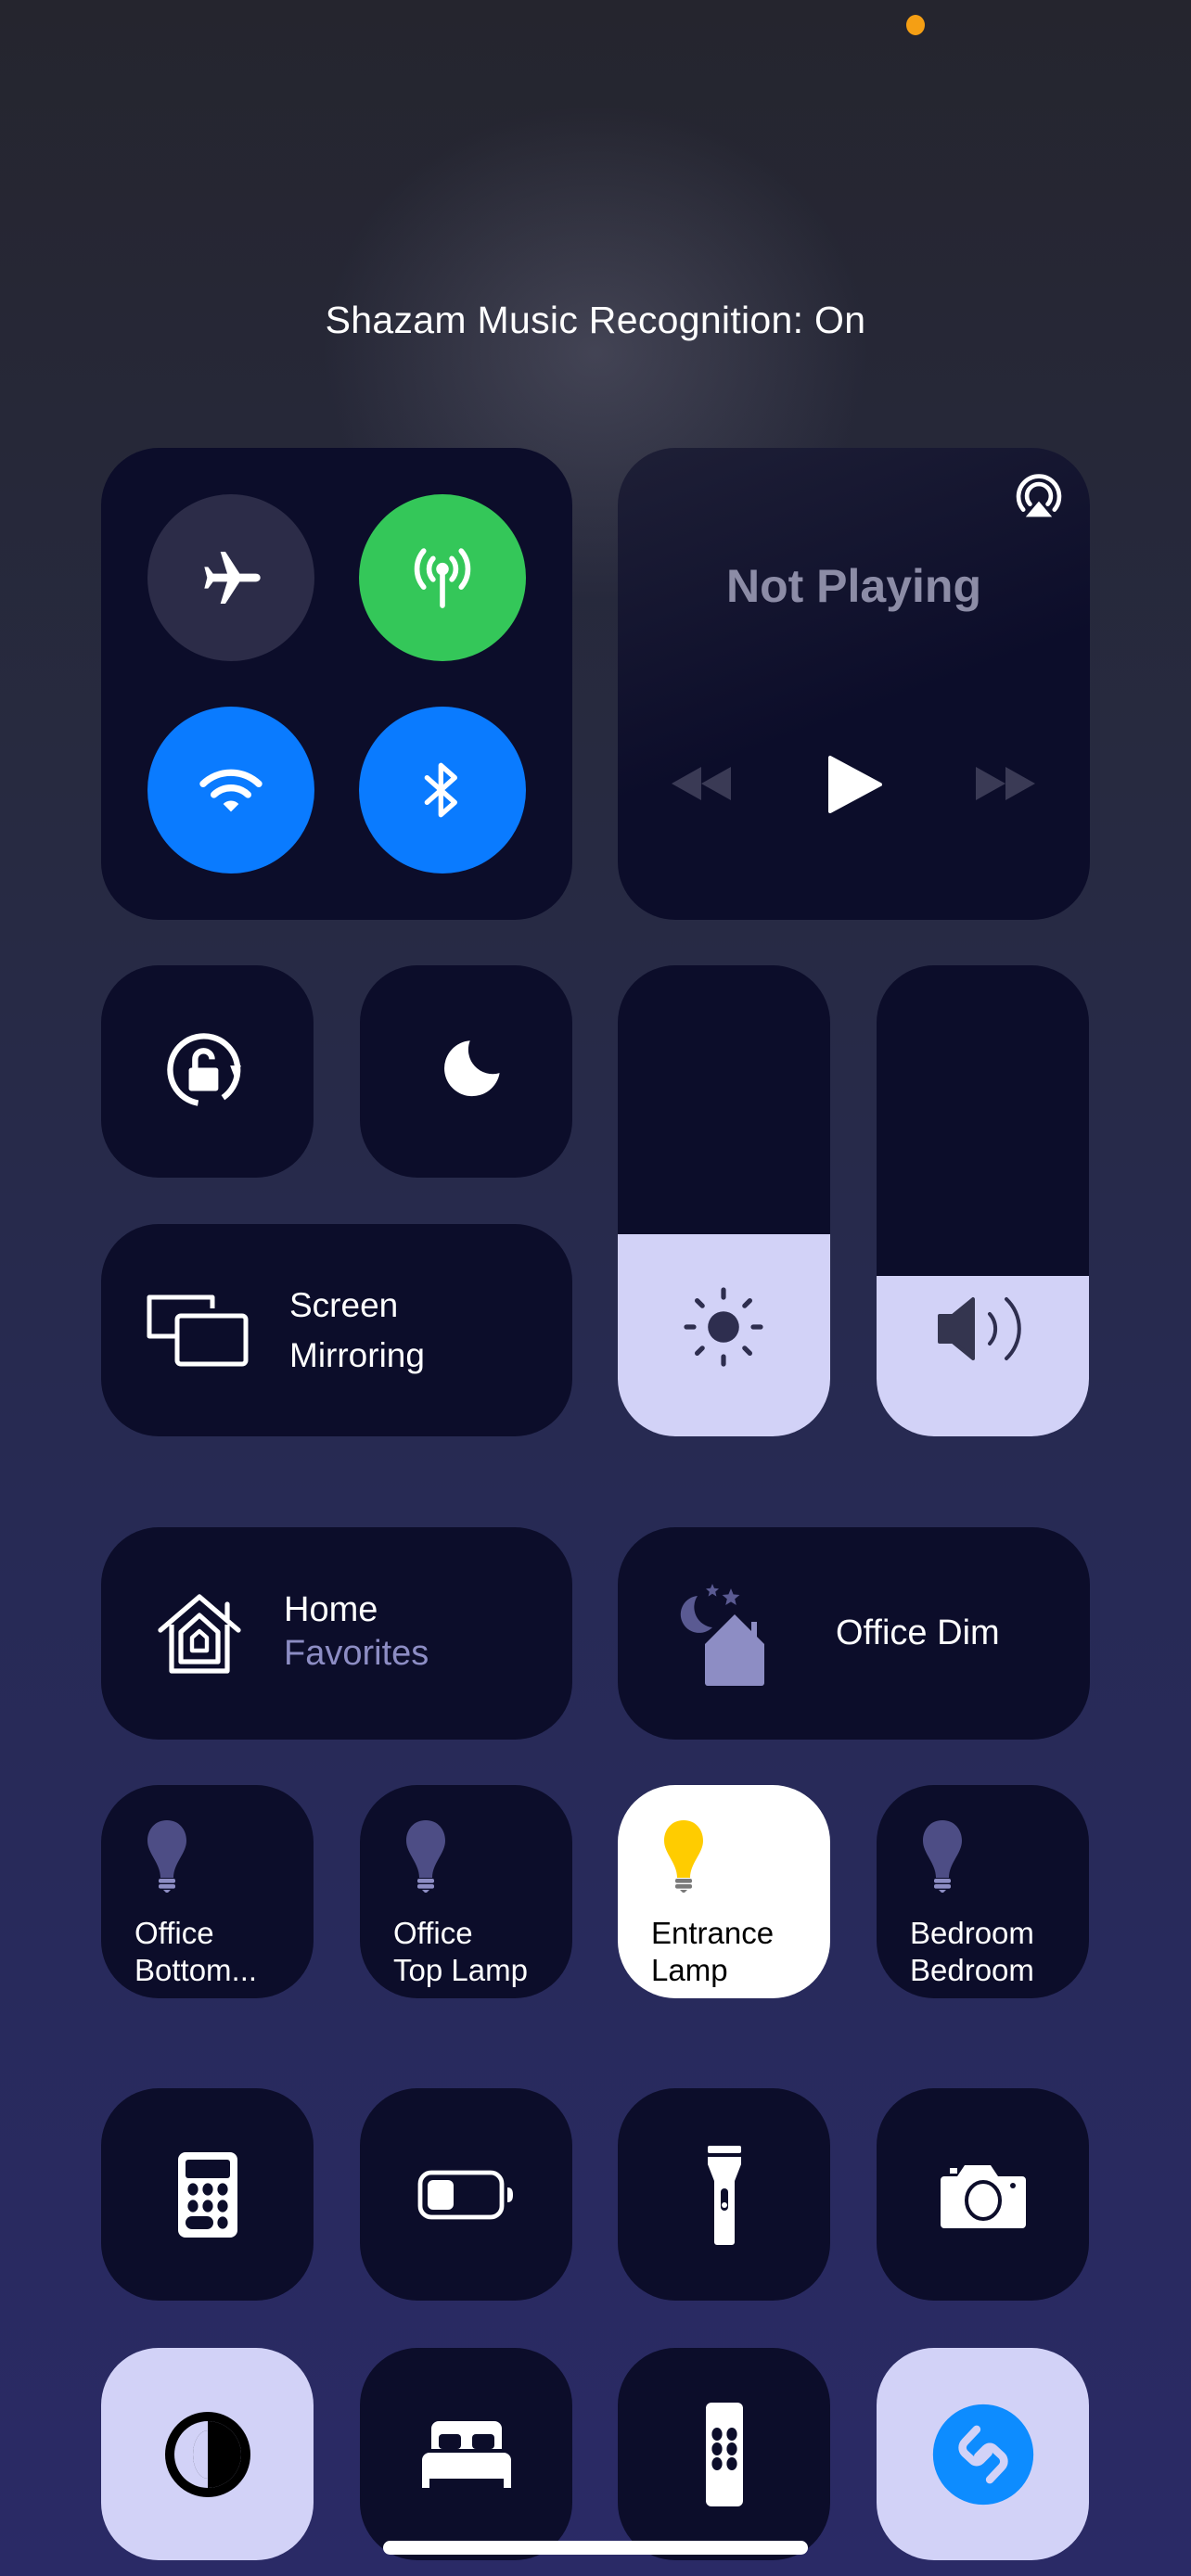  Describe the element at coordinates (1039, 499) in the screenshot. I see `airplay-audio-icon` at that location.